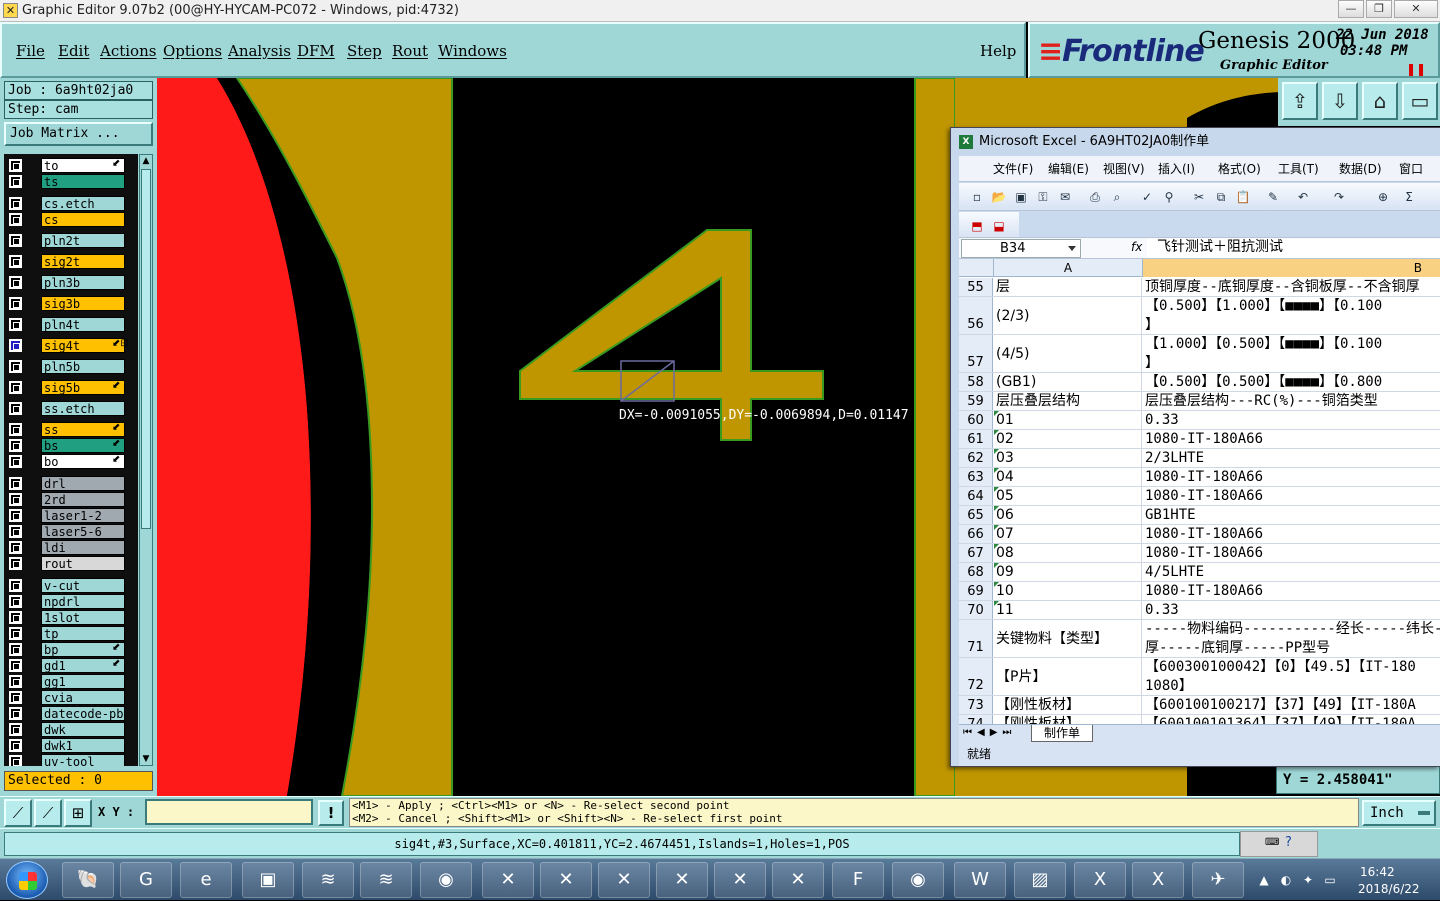  Describe the element at coordinates (1330, 880) in the screenshot. I see `tray-monitor-icon: ▭` at that location.